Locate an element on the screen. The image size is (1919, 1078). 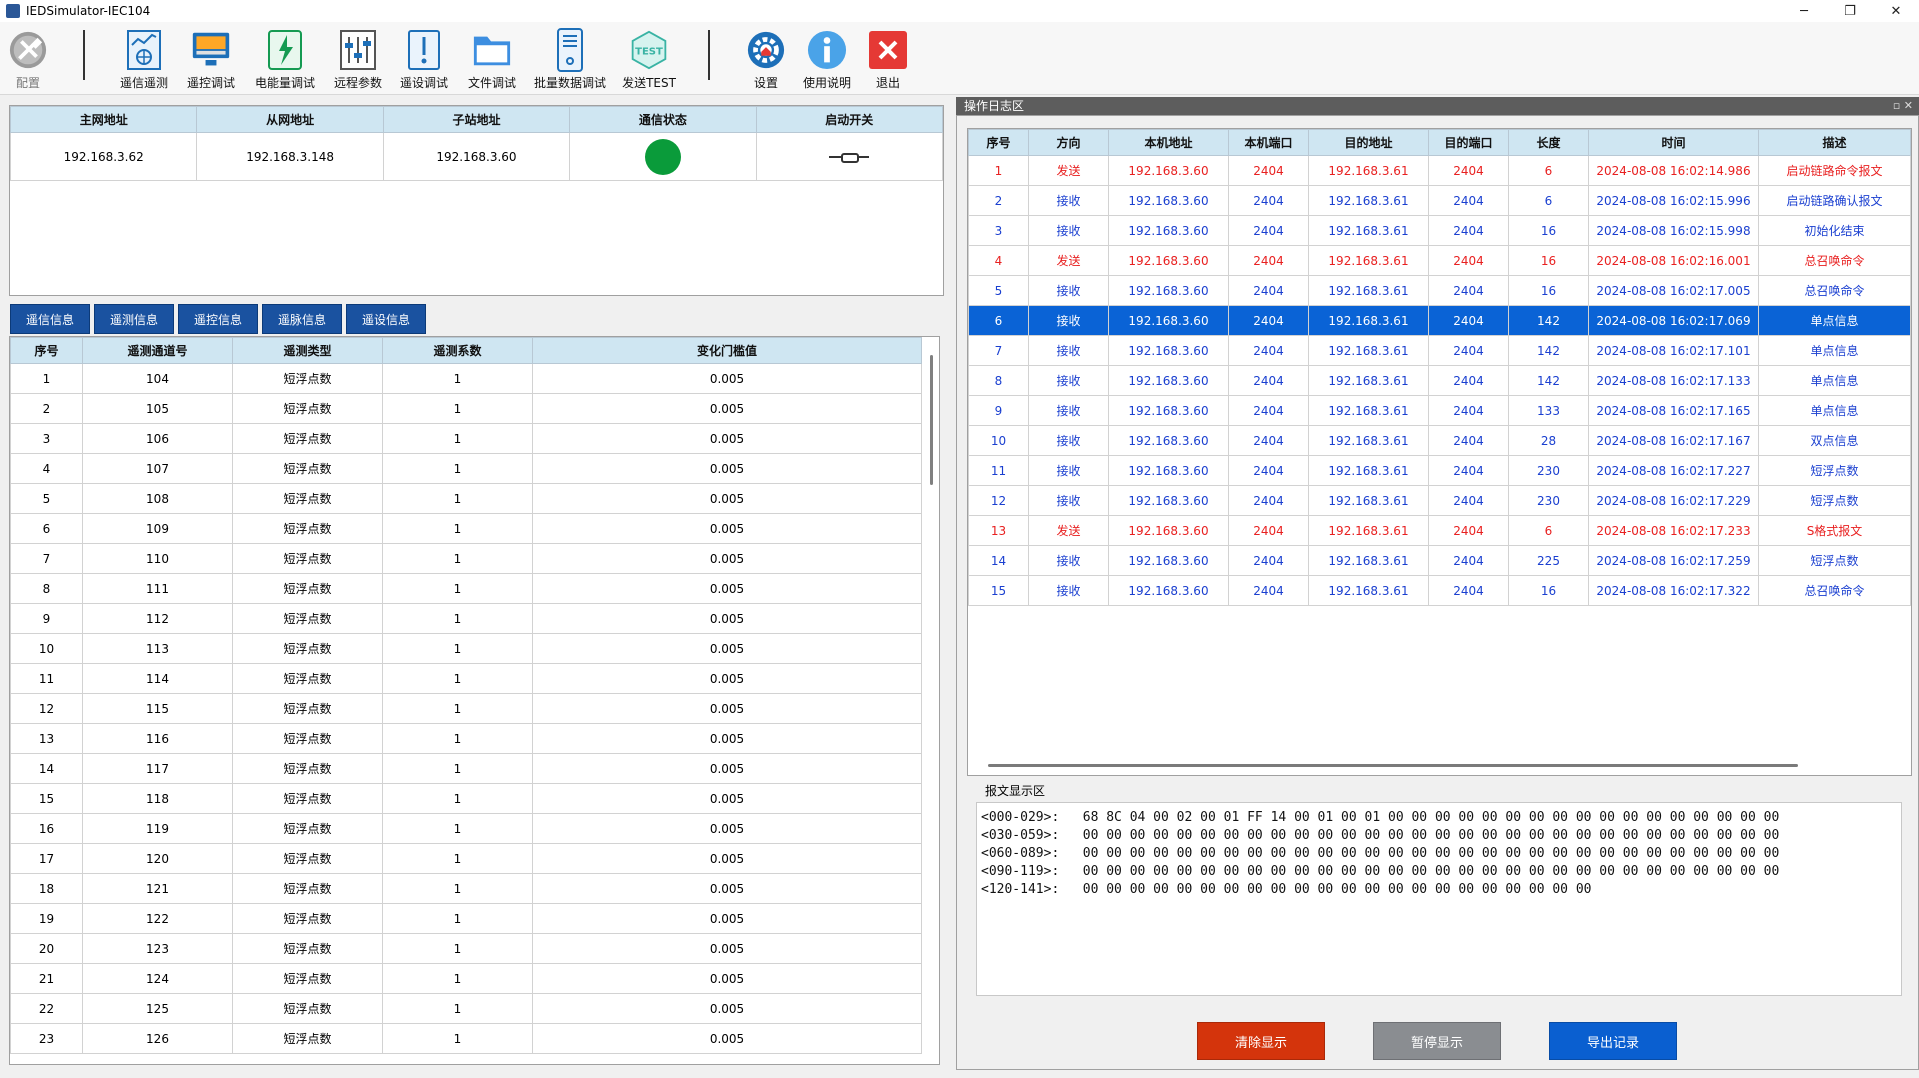
connection-row: 192.168.3.62 192.168.3.148 192.168.3.60 is located at coordinates (476, 156).